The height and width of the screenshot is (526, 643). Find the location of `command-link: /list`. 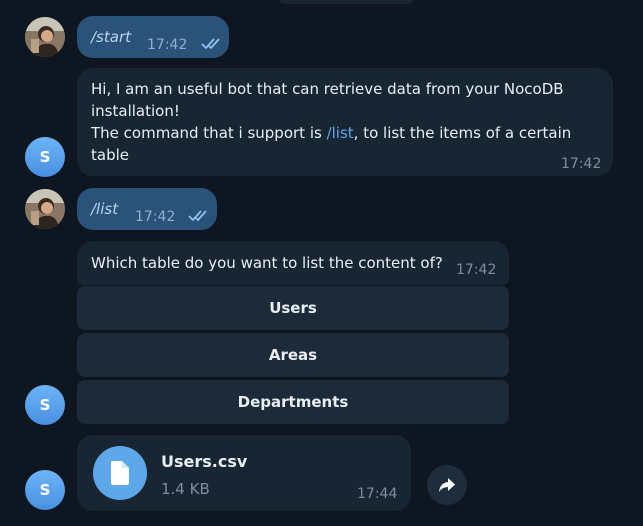

command-link: /list is located at coordinates (340, 133).